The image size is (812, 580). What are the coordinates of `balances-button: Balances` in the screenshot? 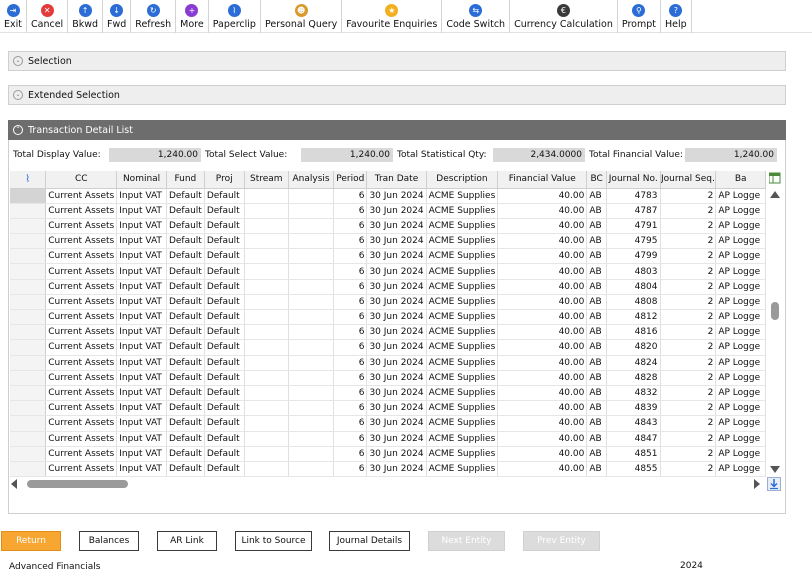 It's located at (109, 541).